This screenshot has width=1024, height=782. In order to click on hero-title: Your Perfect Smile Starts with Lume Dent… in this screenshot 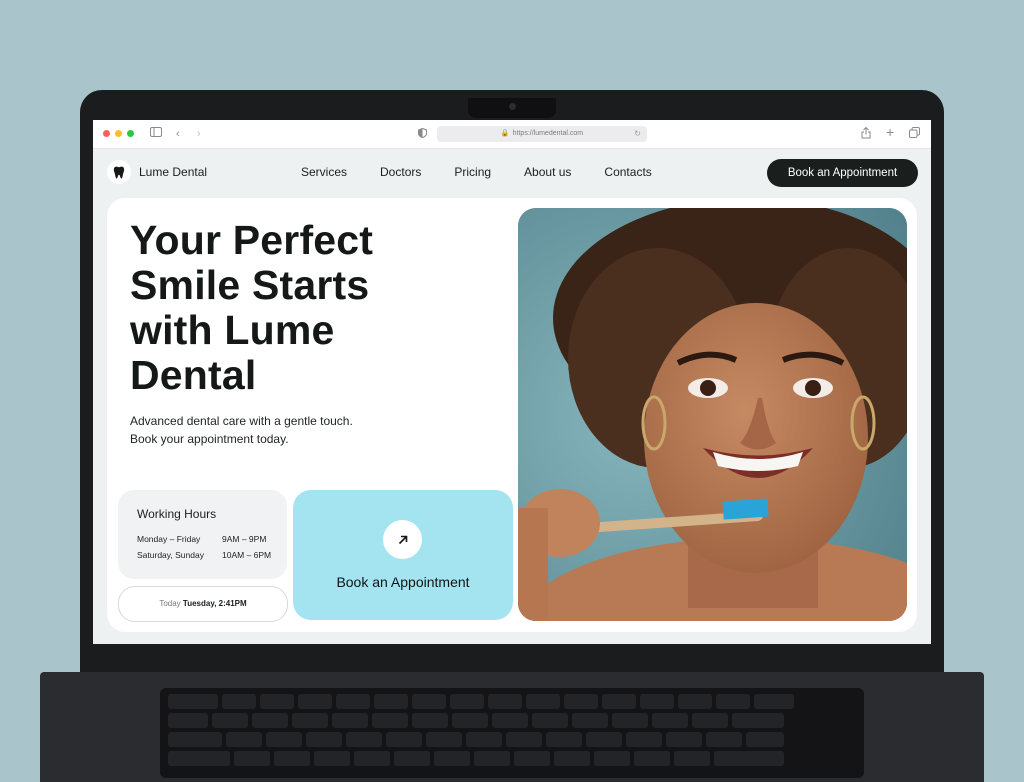, I will do `click(310, 308)`.